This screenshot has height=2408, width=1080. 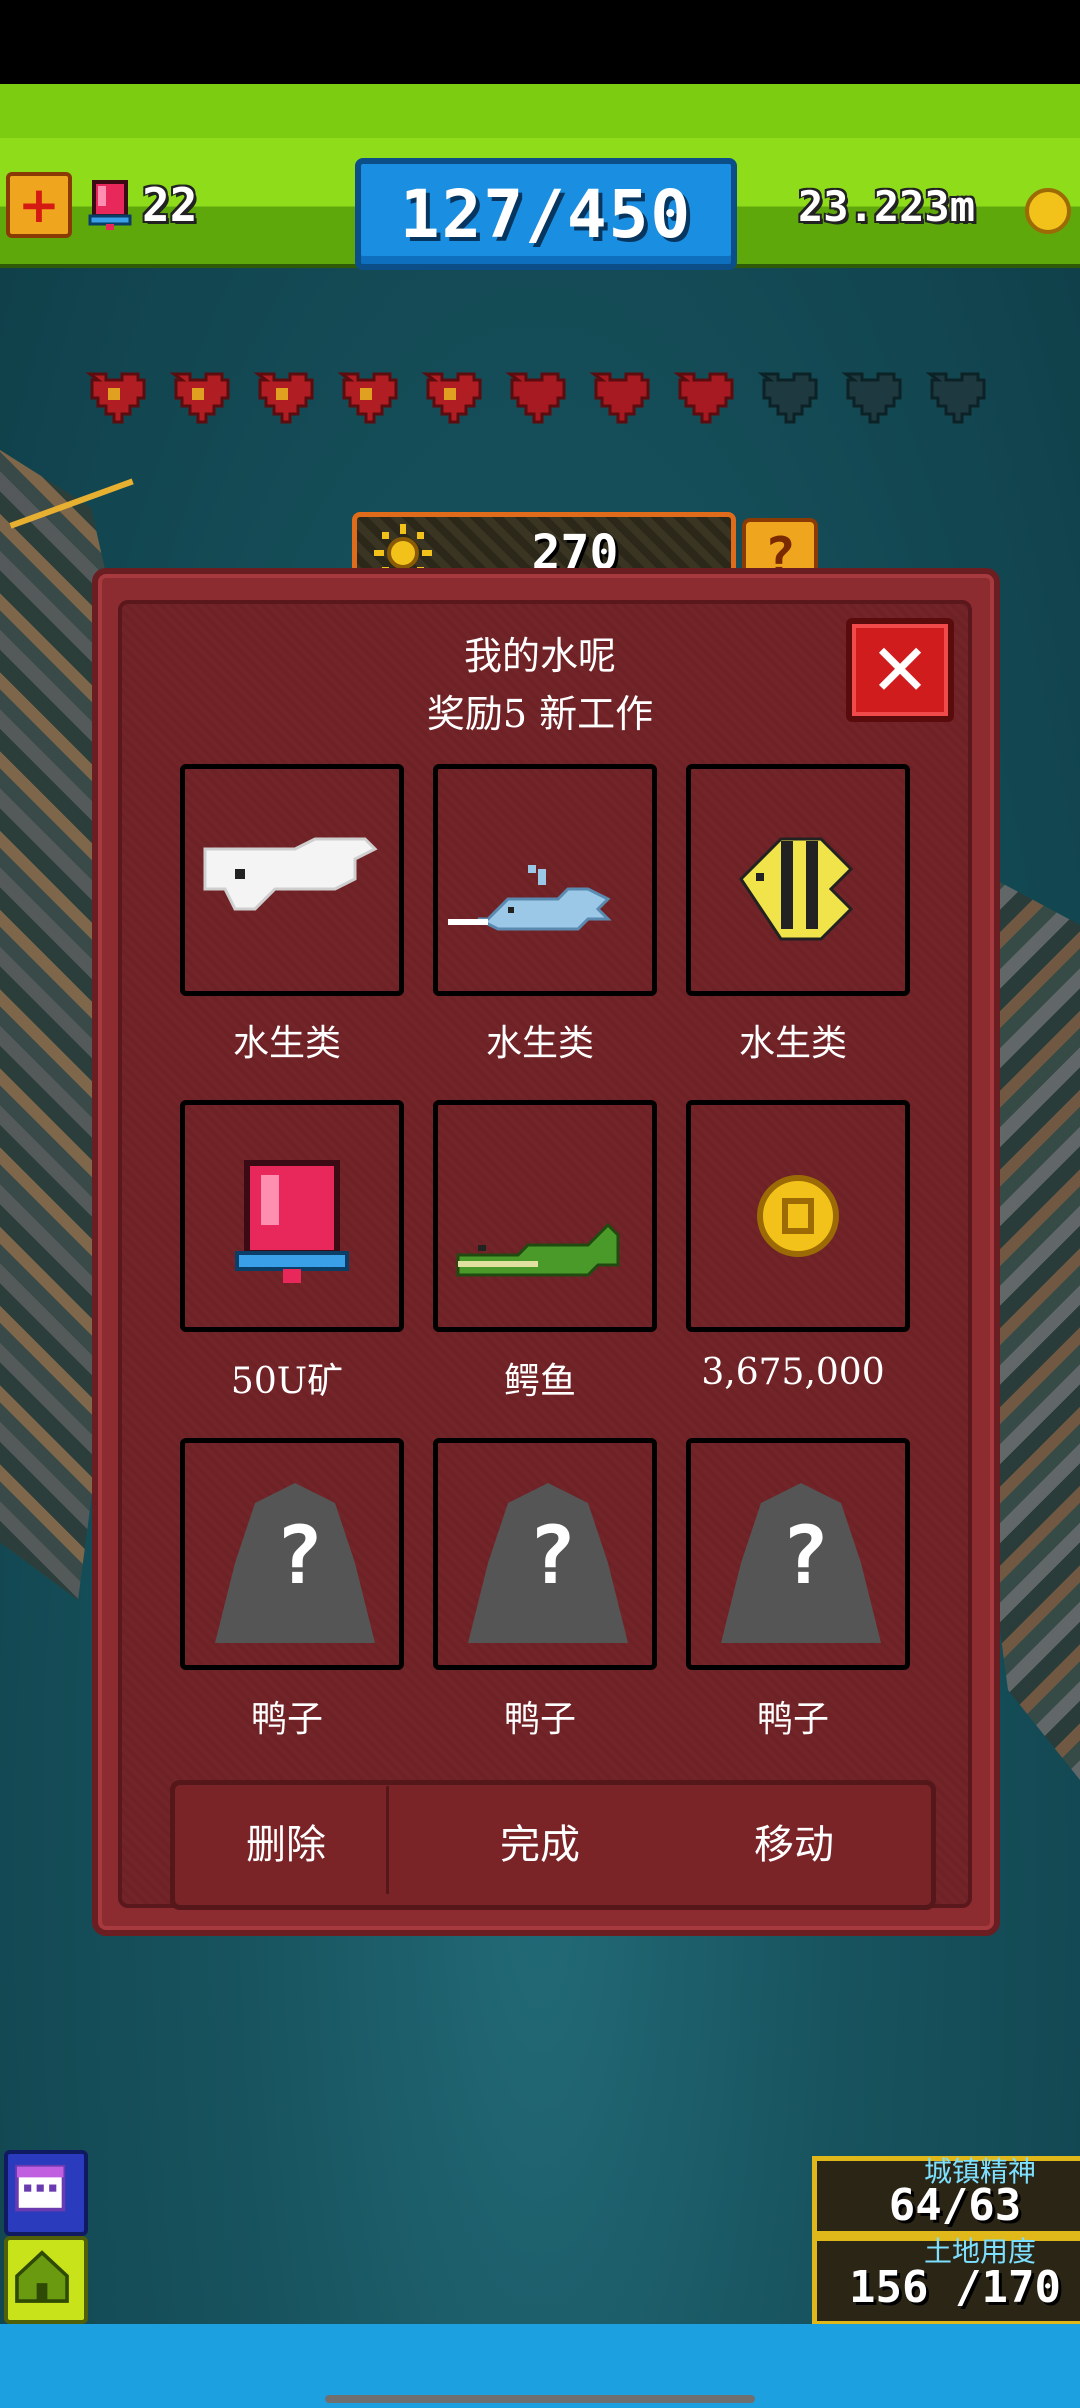 What do you see at coordinates (538, 1249) in the screenshot?
I see `crocodile-icon` at bounding box center [538, 1249].